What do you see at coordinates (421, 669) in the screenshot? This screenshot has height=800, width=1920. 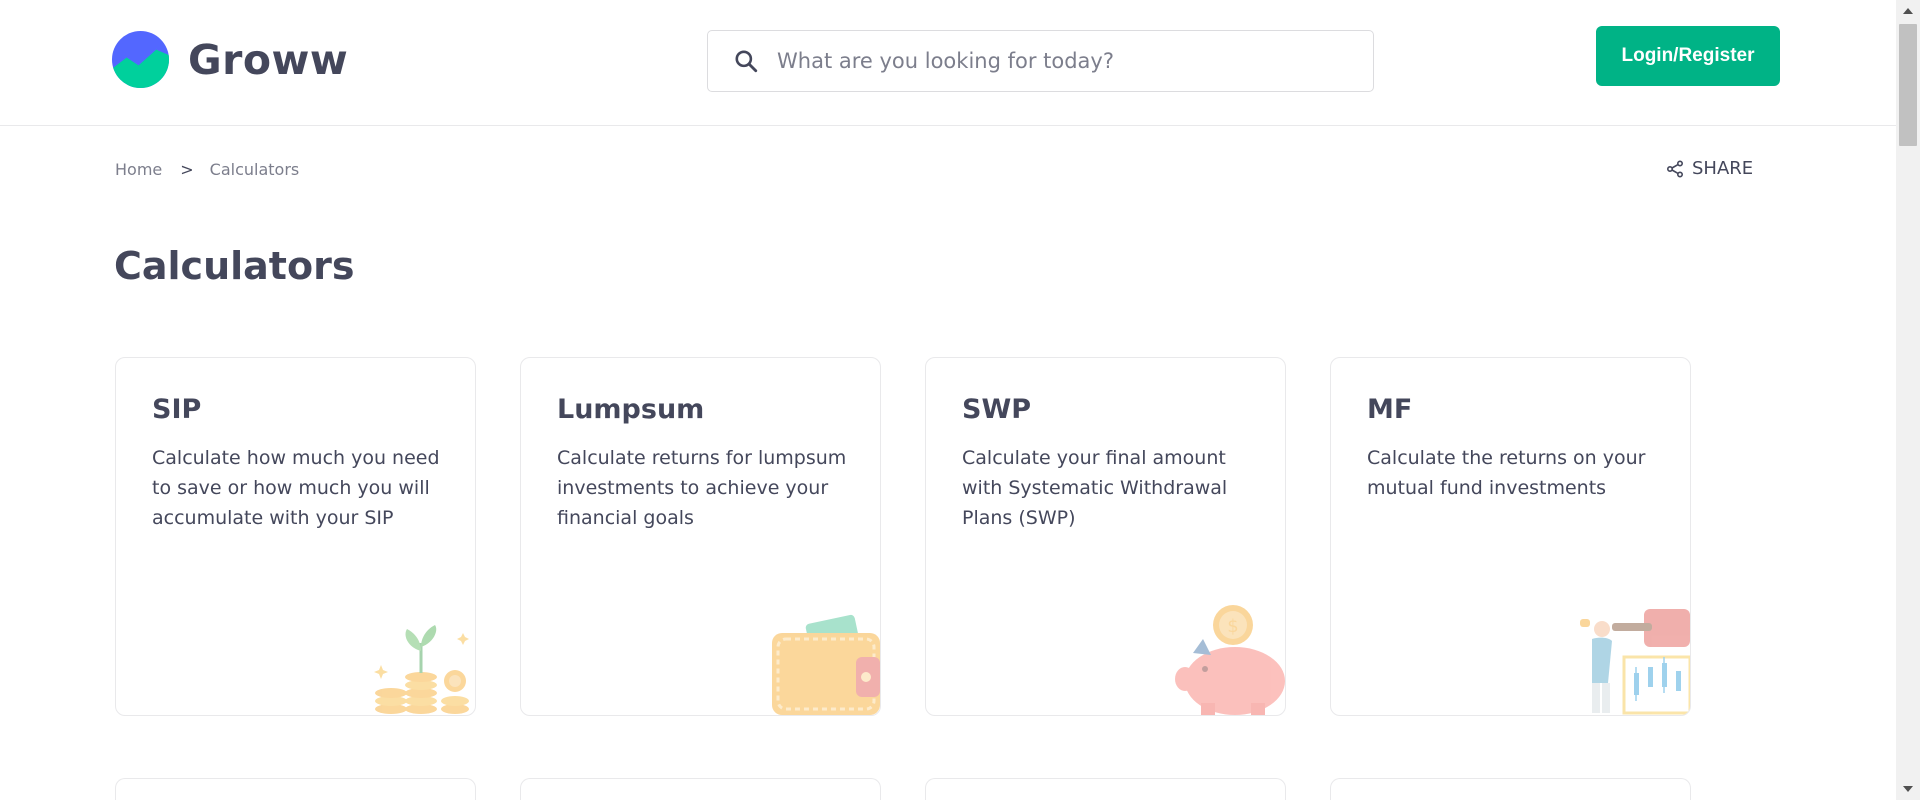 I see `coins-plant-icon` at bounding box center [421, 669].